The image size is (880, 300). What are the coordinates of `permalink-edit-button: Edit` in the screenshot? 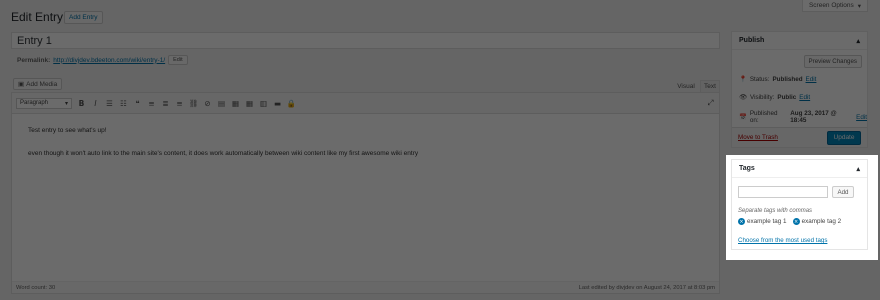 It's located at (178, 60).